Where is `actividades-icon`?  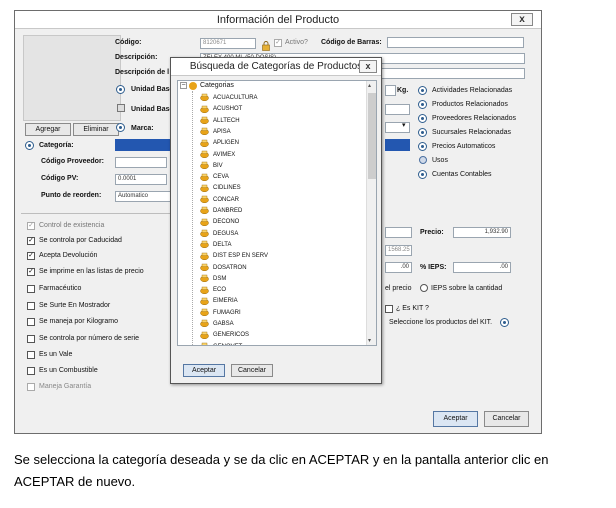 actividades-icon is located at coordinates (422, 90).